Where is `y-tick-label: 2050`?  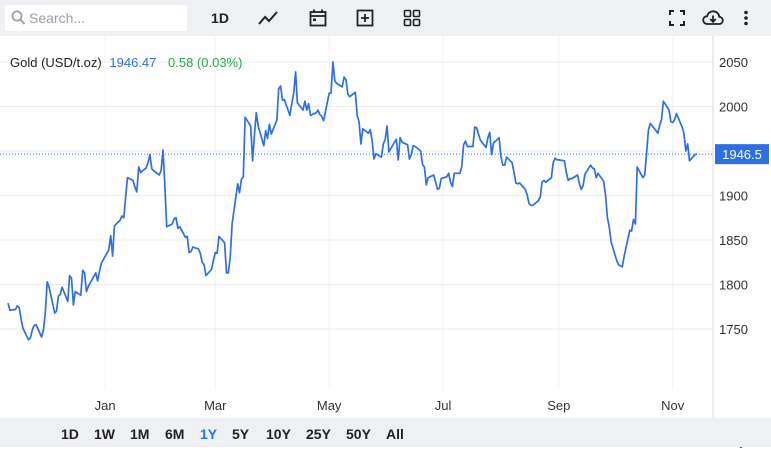 y-tick-label: 2050 is located at coordinates (733, 62).